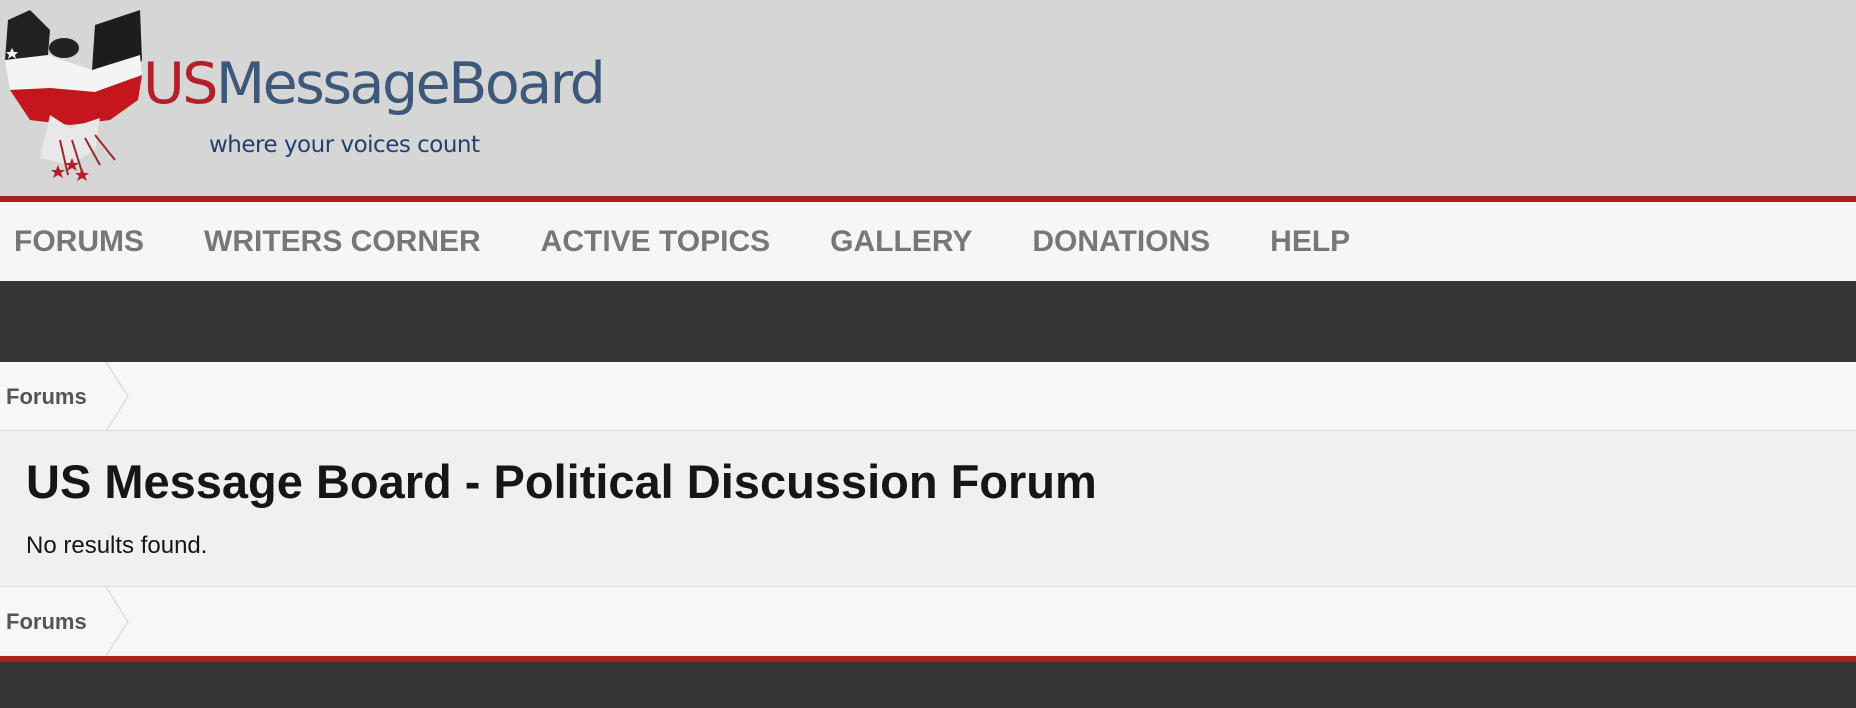 This screenshot has width=1856, height=708. I want to click on breadcrumb: Forums, so click(928, 396).